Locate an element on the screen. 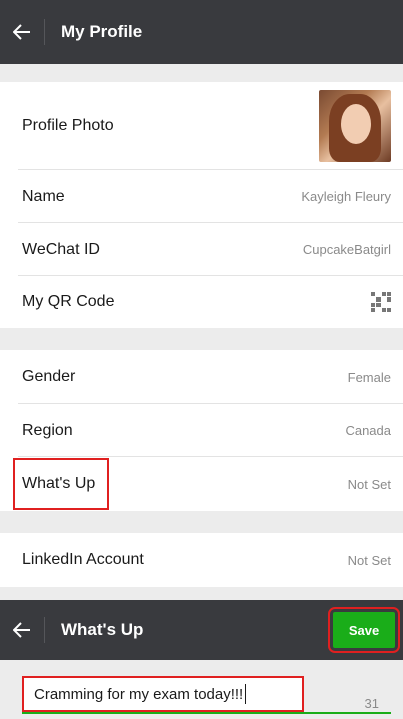  profile-header: My Profile is located at coordinates (201, 32).